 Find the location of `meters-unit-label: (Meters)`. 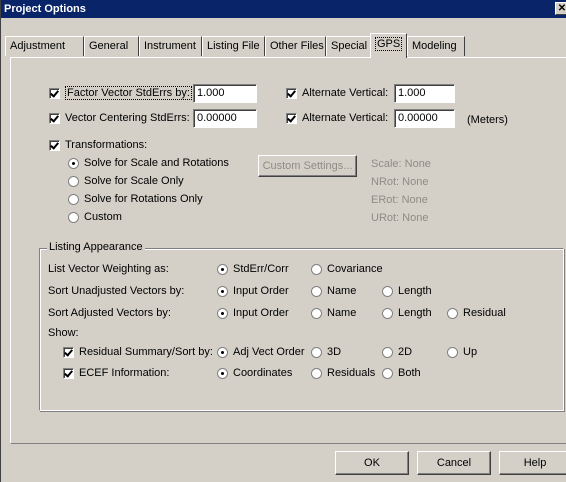

meters-unit-label: (Meters) is located at coordinates (487, 120).